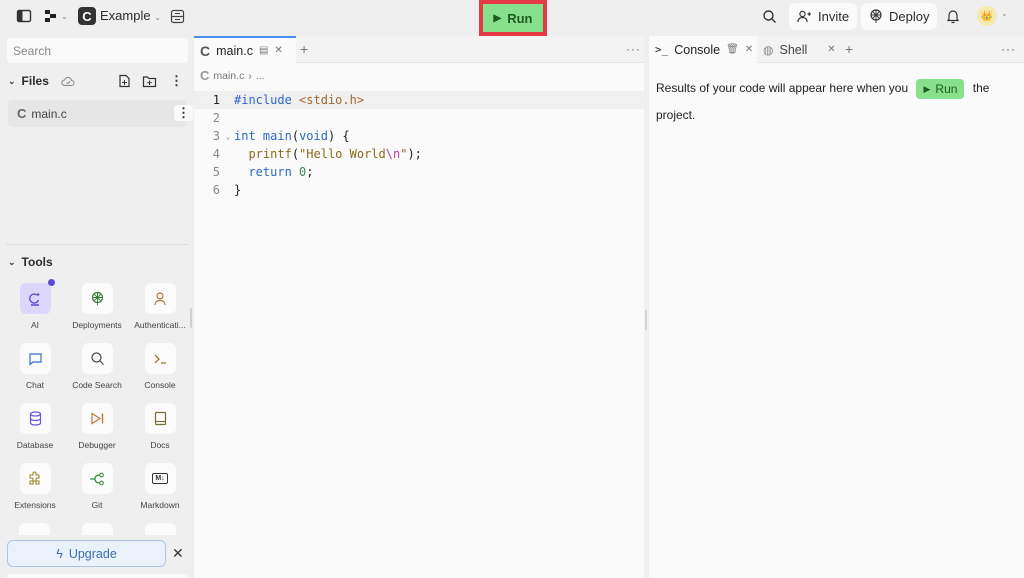  Describe the element at coordinates (35, 418) in the screenshot. I see `database-icon` at that location.